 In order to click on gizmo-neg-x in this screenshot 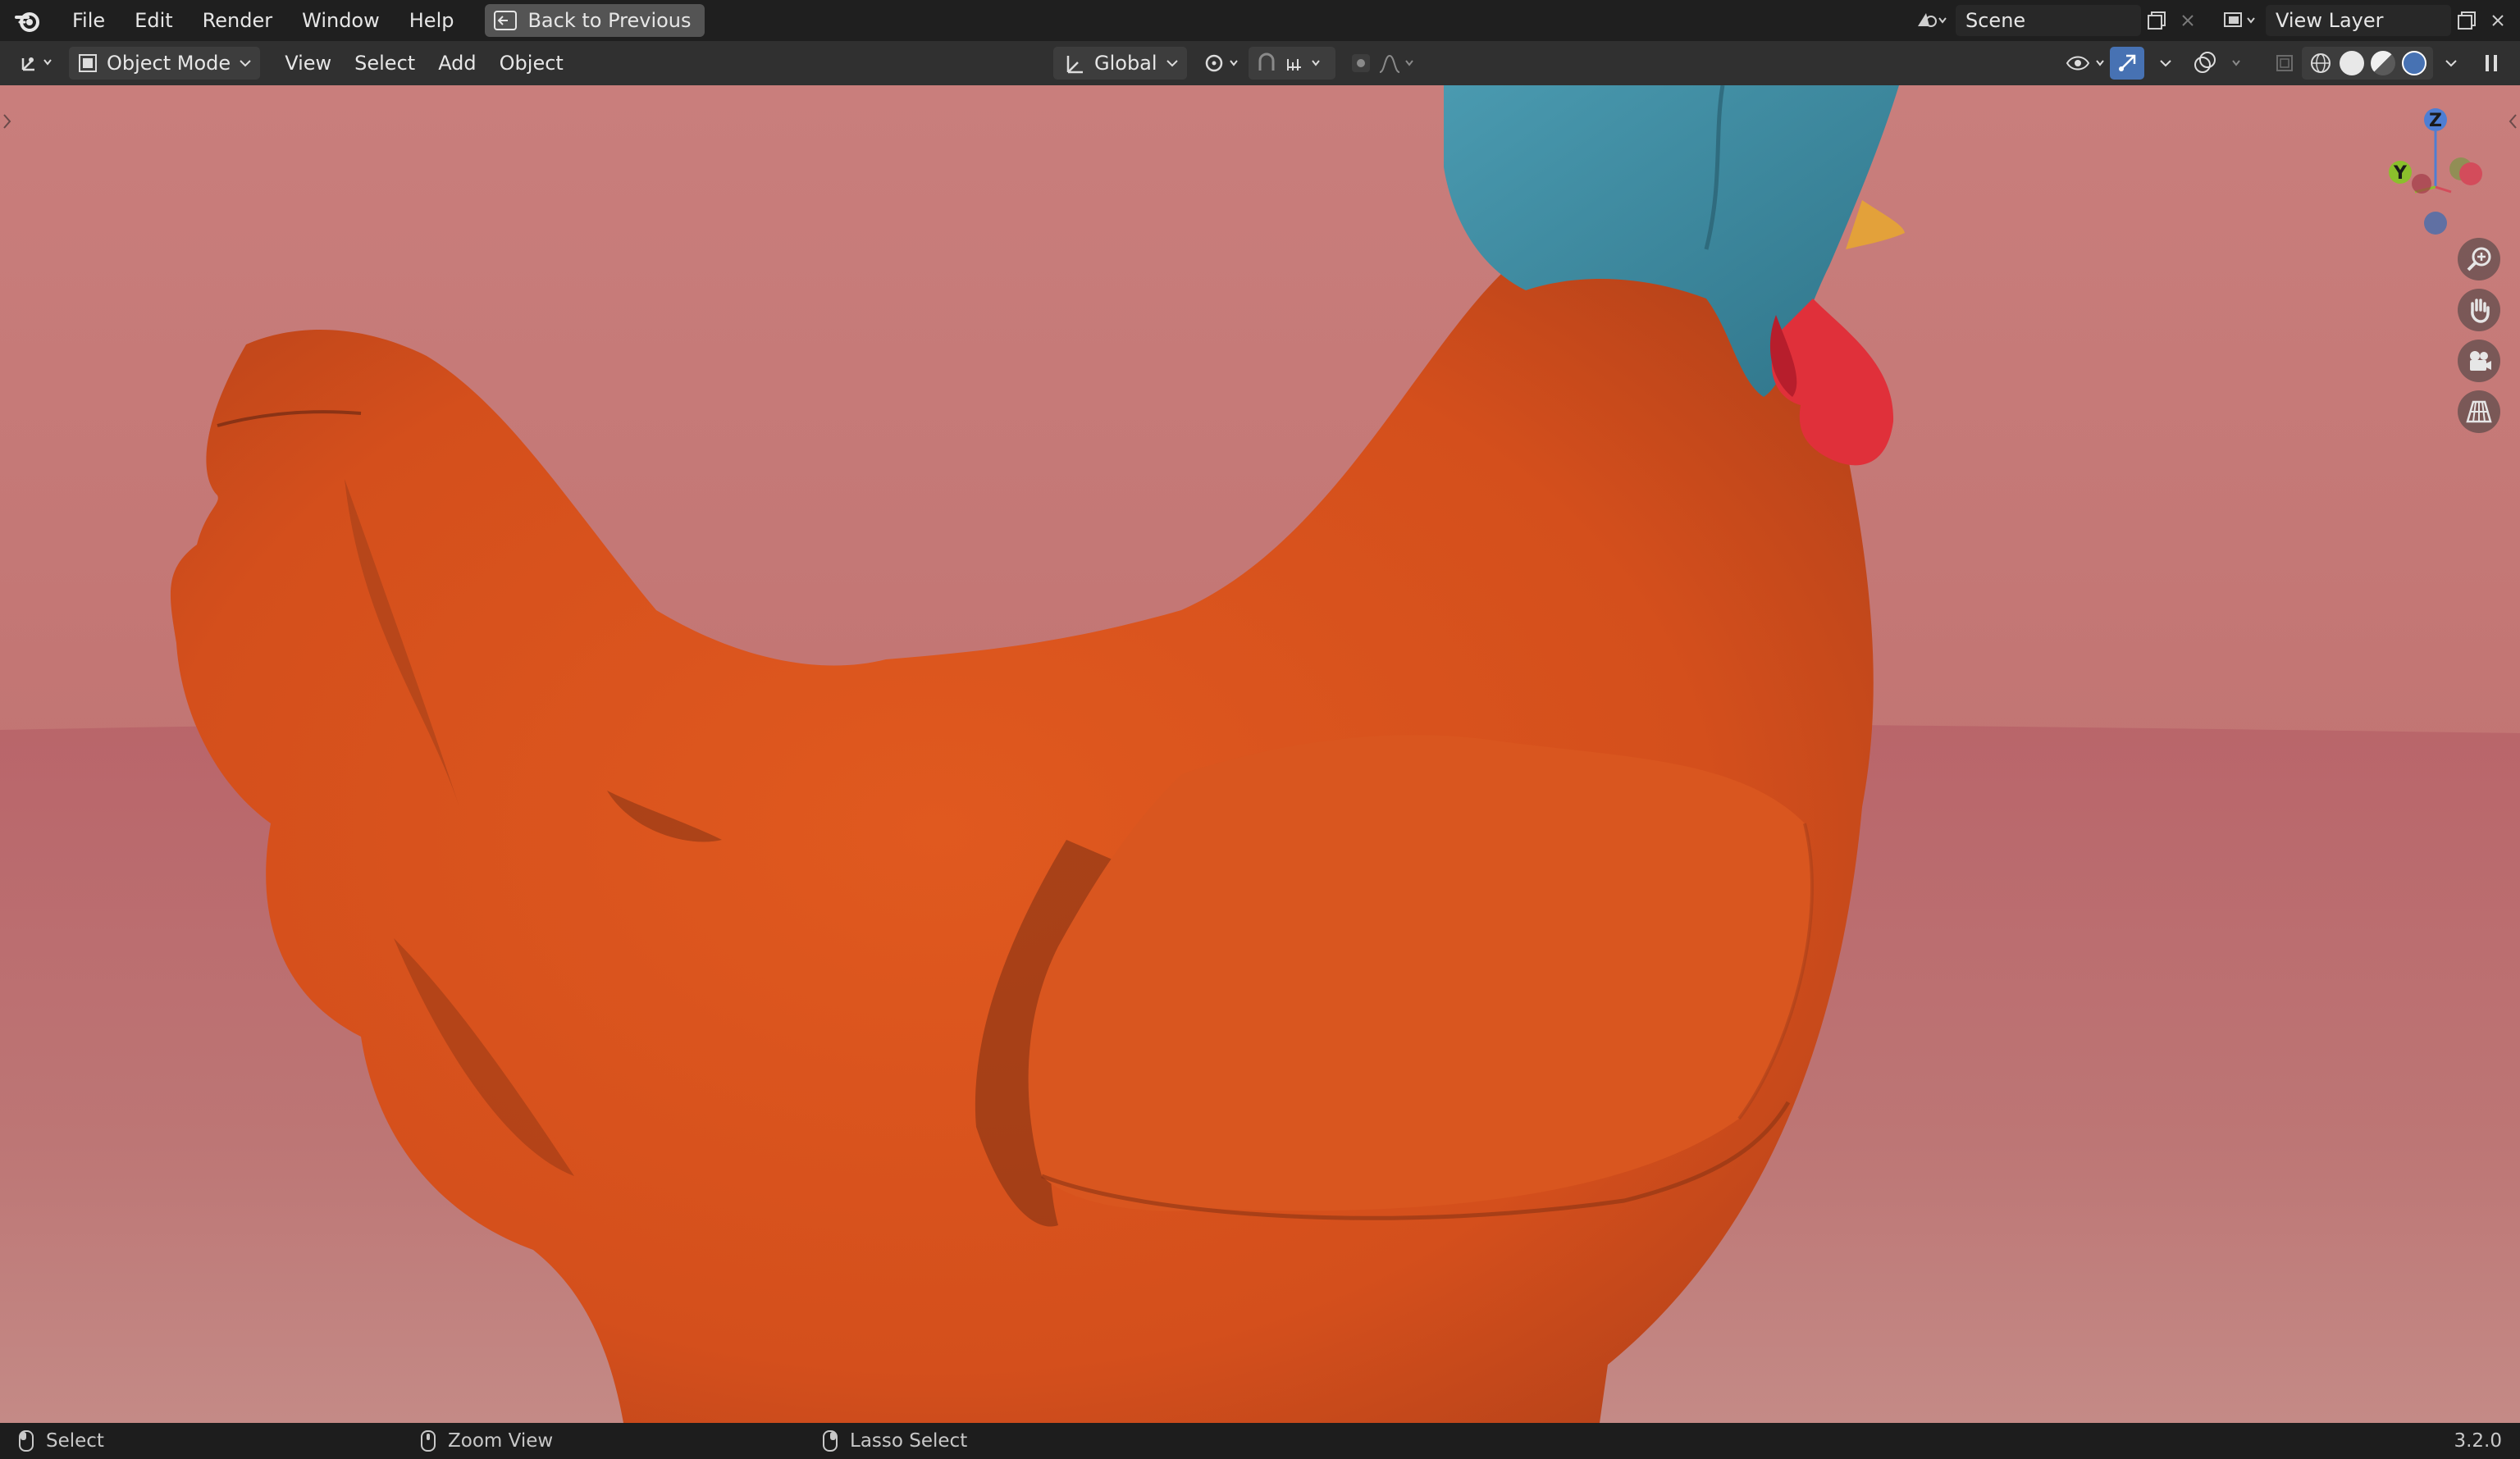, I will do `click(2421, 184)`.